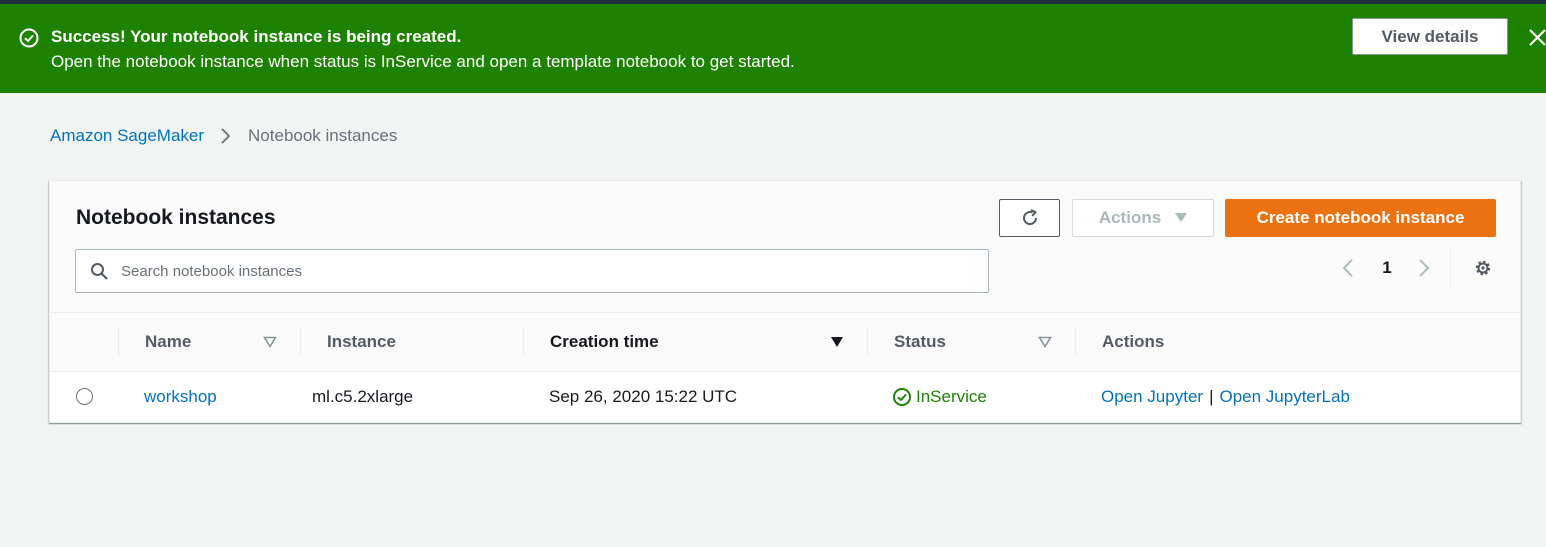 Image resolution: width=1546 pixels, height=547 pixels. I want to click on search-field, so click(532, 271).